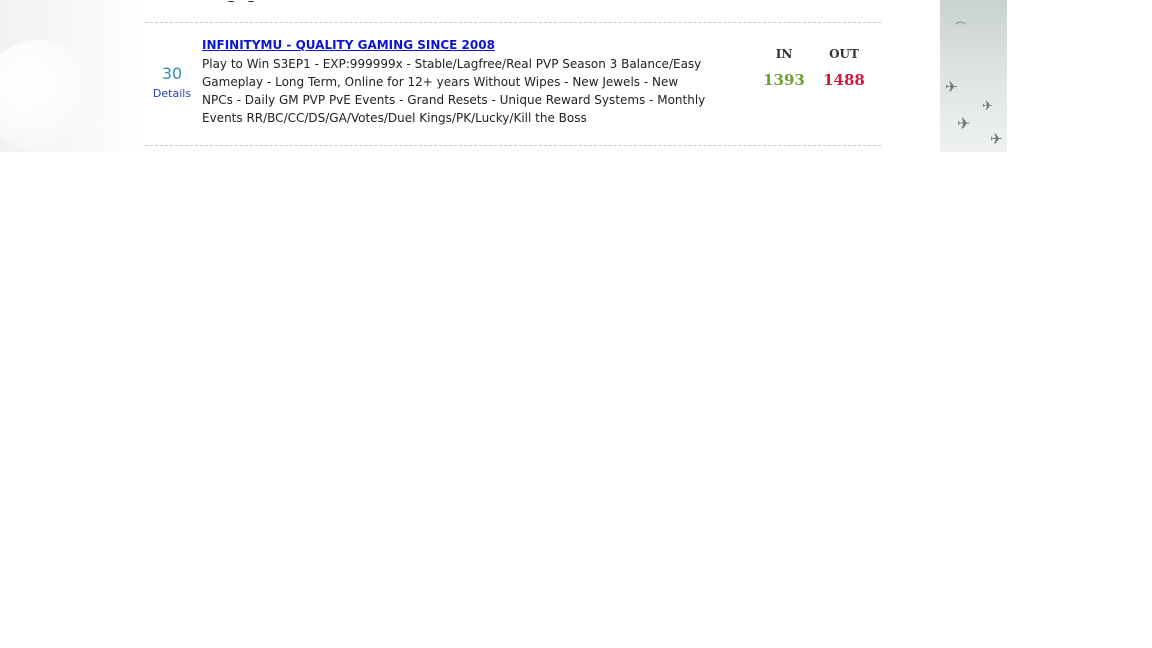 This screenshot has width=1152, height=648. Describe the element at coordinates (844, 54) in the screenshot. I see `out-votes-label: OUT` at that location.